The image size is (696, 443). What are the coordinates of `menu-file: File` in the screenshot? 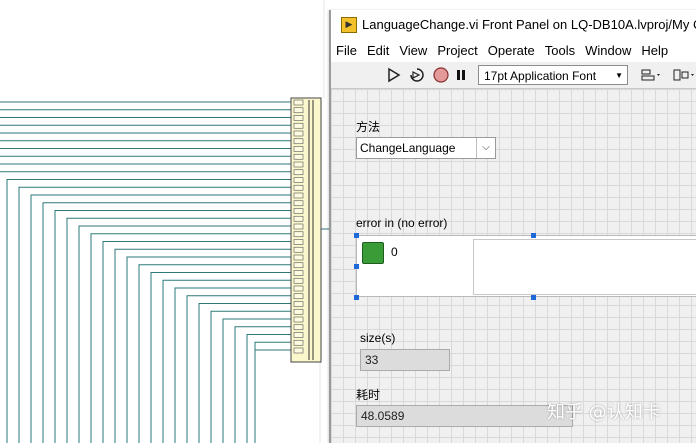 It's located at (346, 51).